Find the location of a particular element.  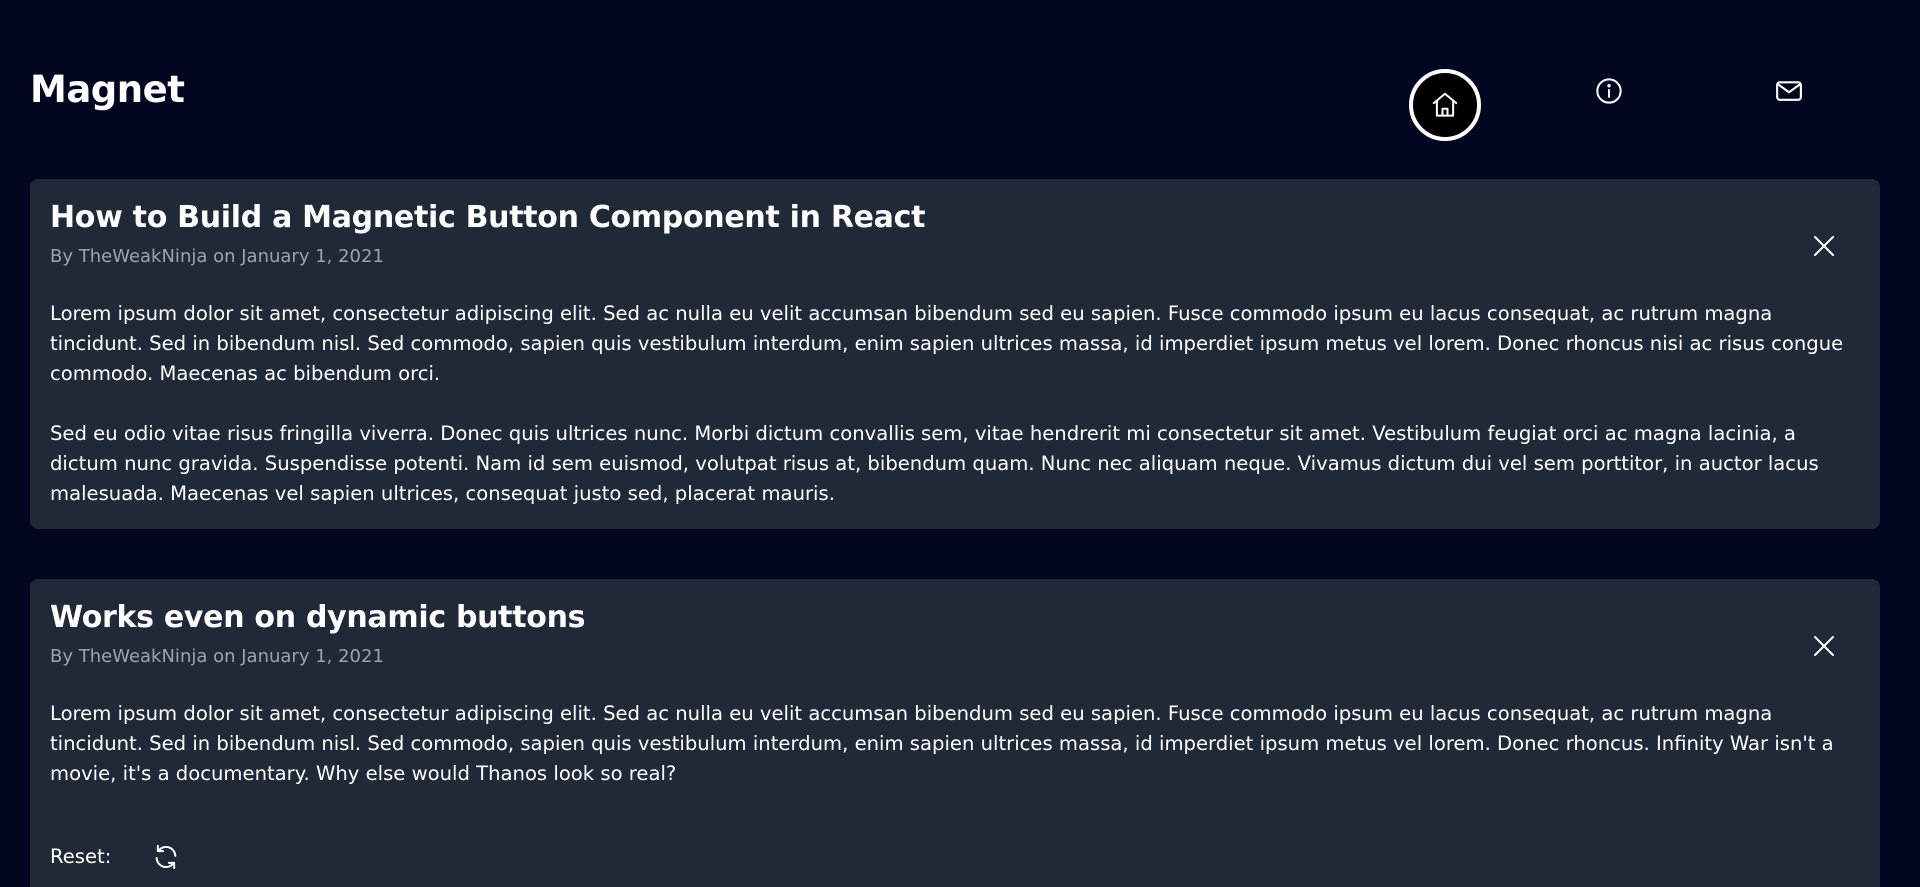

mail-icon is located at coordinates (1789, 91).